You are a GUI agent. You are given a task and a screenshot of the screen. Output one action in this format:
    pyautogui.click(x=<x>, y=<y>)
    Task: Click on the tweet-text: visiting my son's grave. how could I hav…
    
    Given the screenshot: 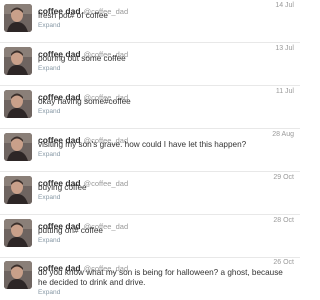 What is the action you would take?
    pyautogui.click(x=142, y=144)
    